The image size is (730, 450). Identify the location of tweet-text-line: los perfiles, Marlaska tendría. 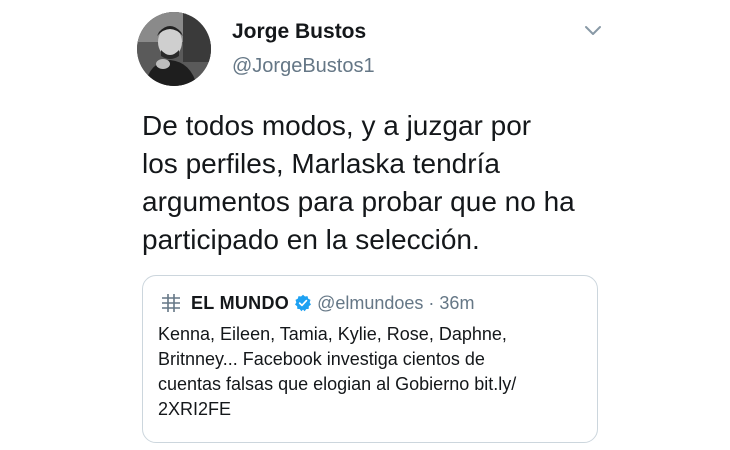
(321, 163).